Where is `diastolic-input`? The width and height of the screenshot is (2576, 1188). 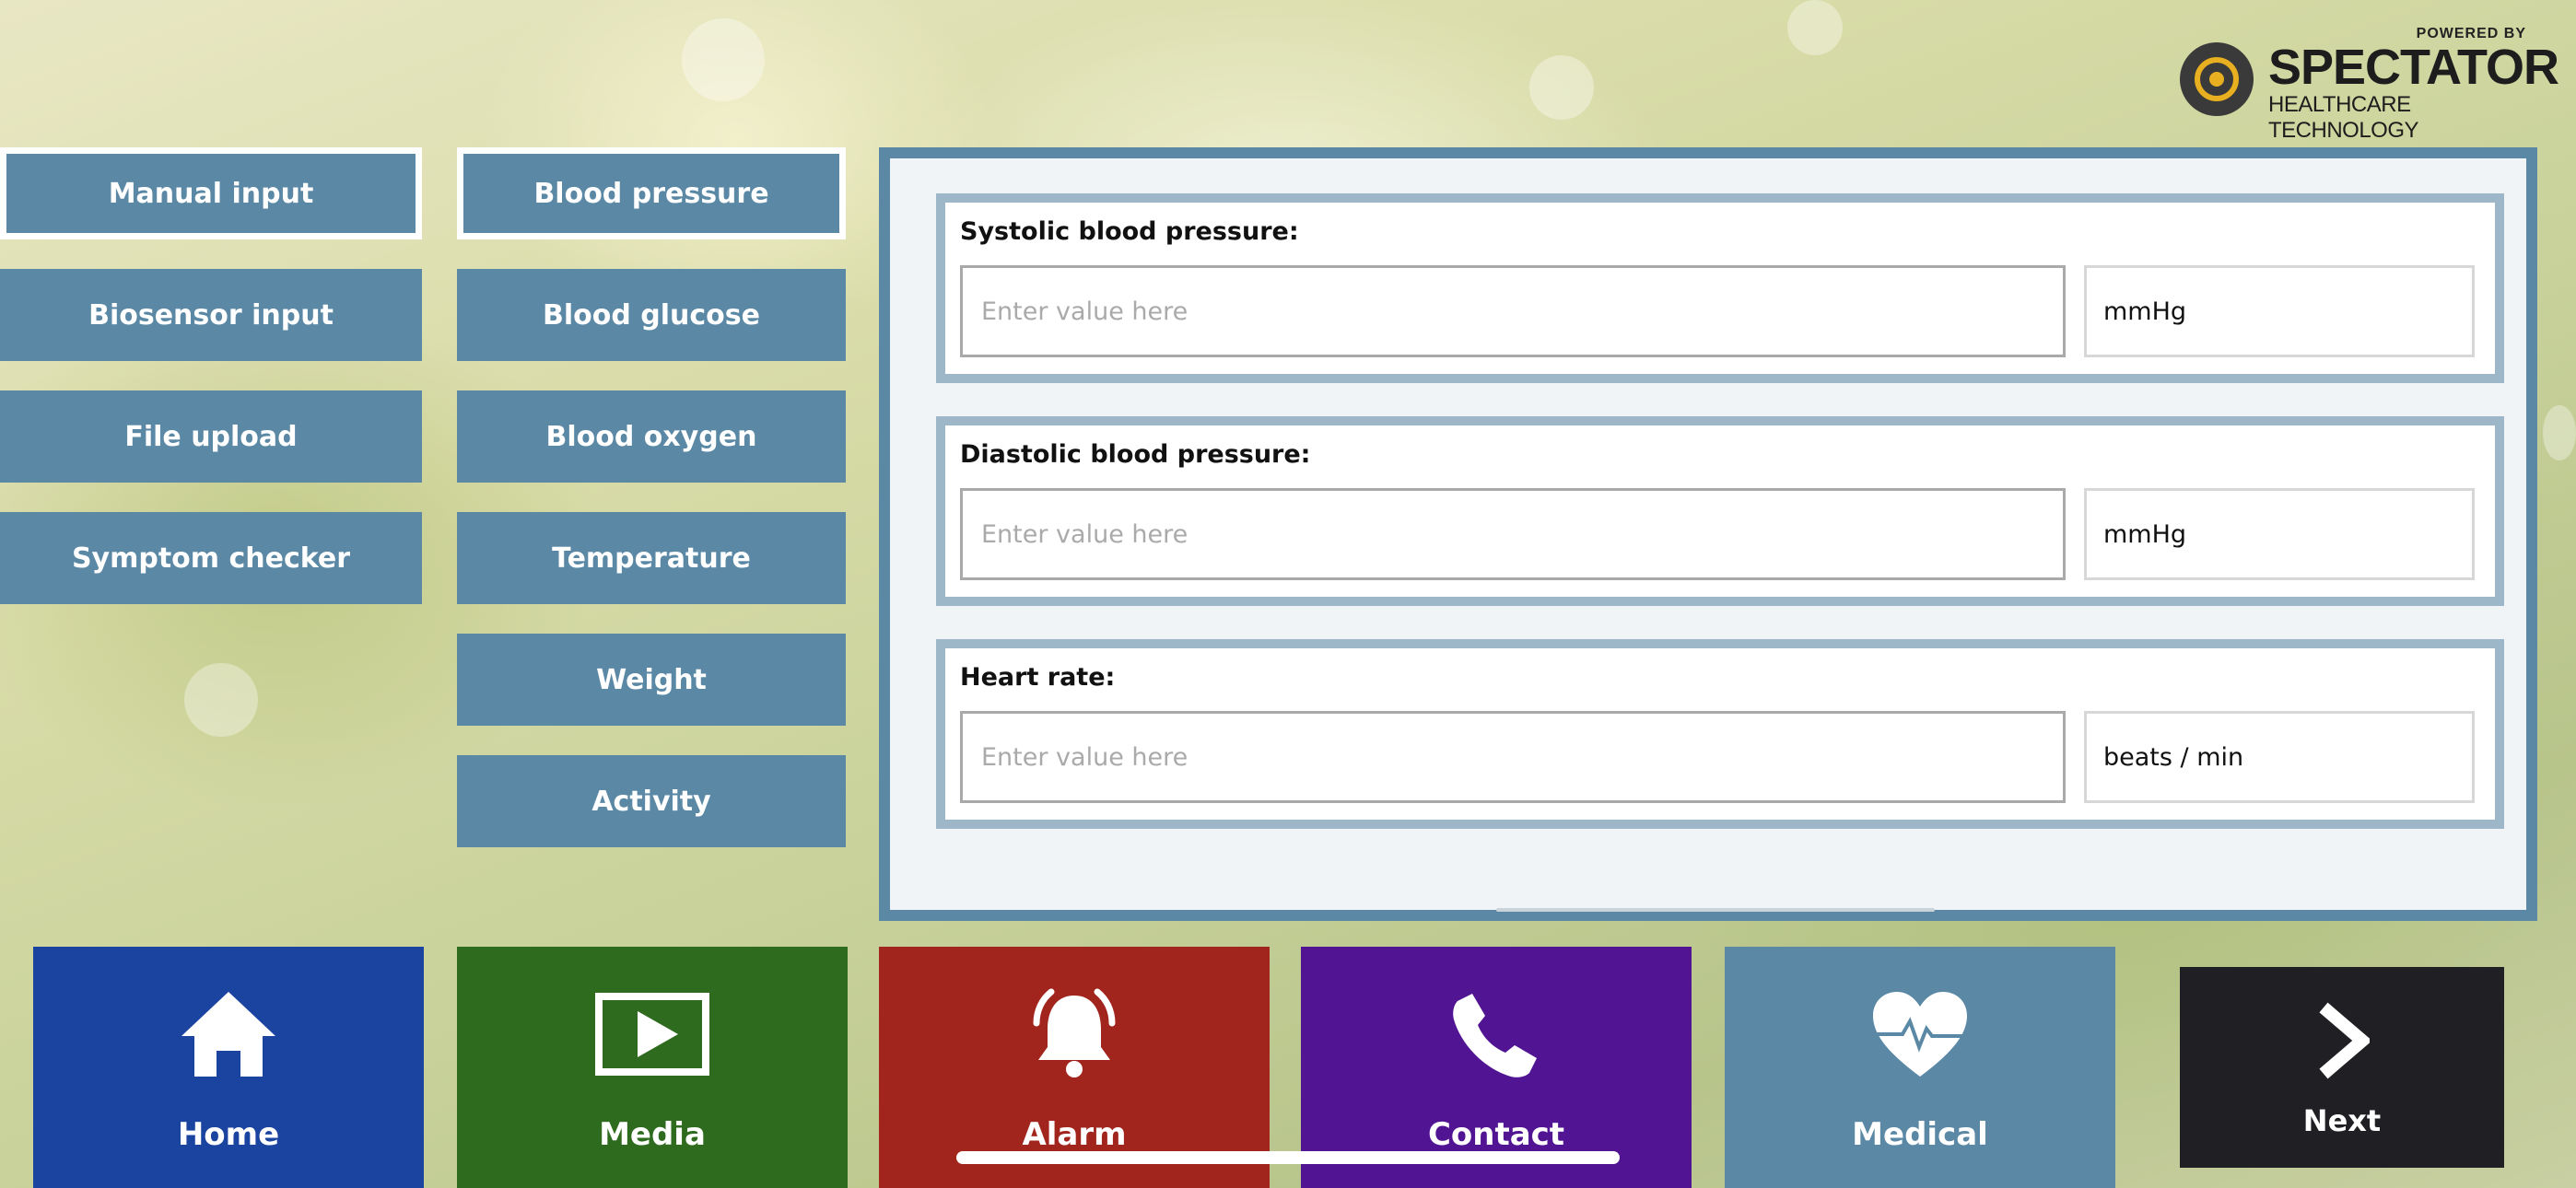 diastolic-input is located at coordinates (1513, 534).